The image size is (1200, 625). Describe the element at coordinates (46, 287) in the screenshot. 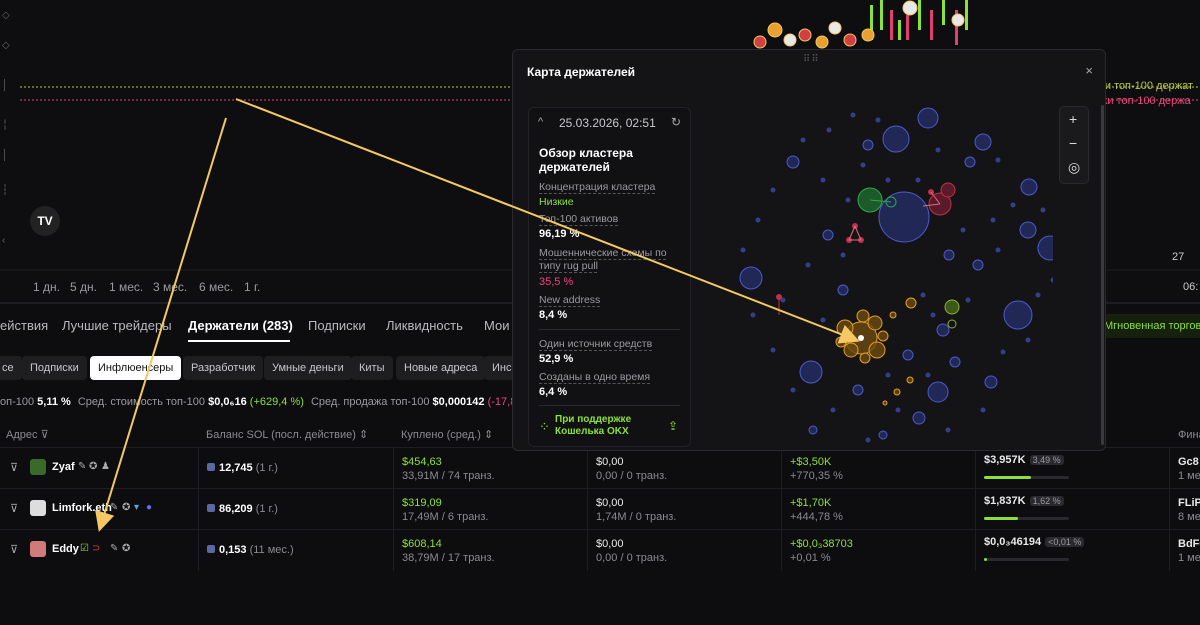

I see `range-1d: 1 дн.` at that location.